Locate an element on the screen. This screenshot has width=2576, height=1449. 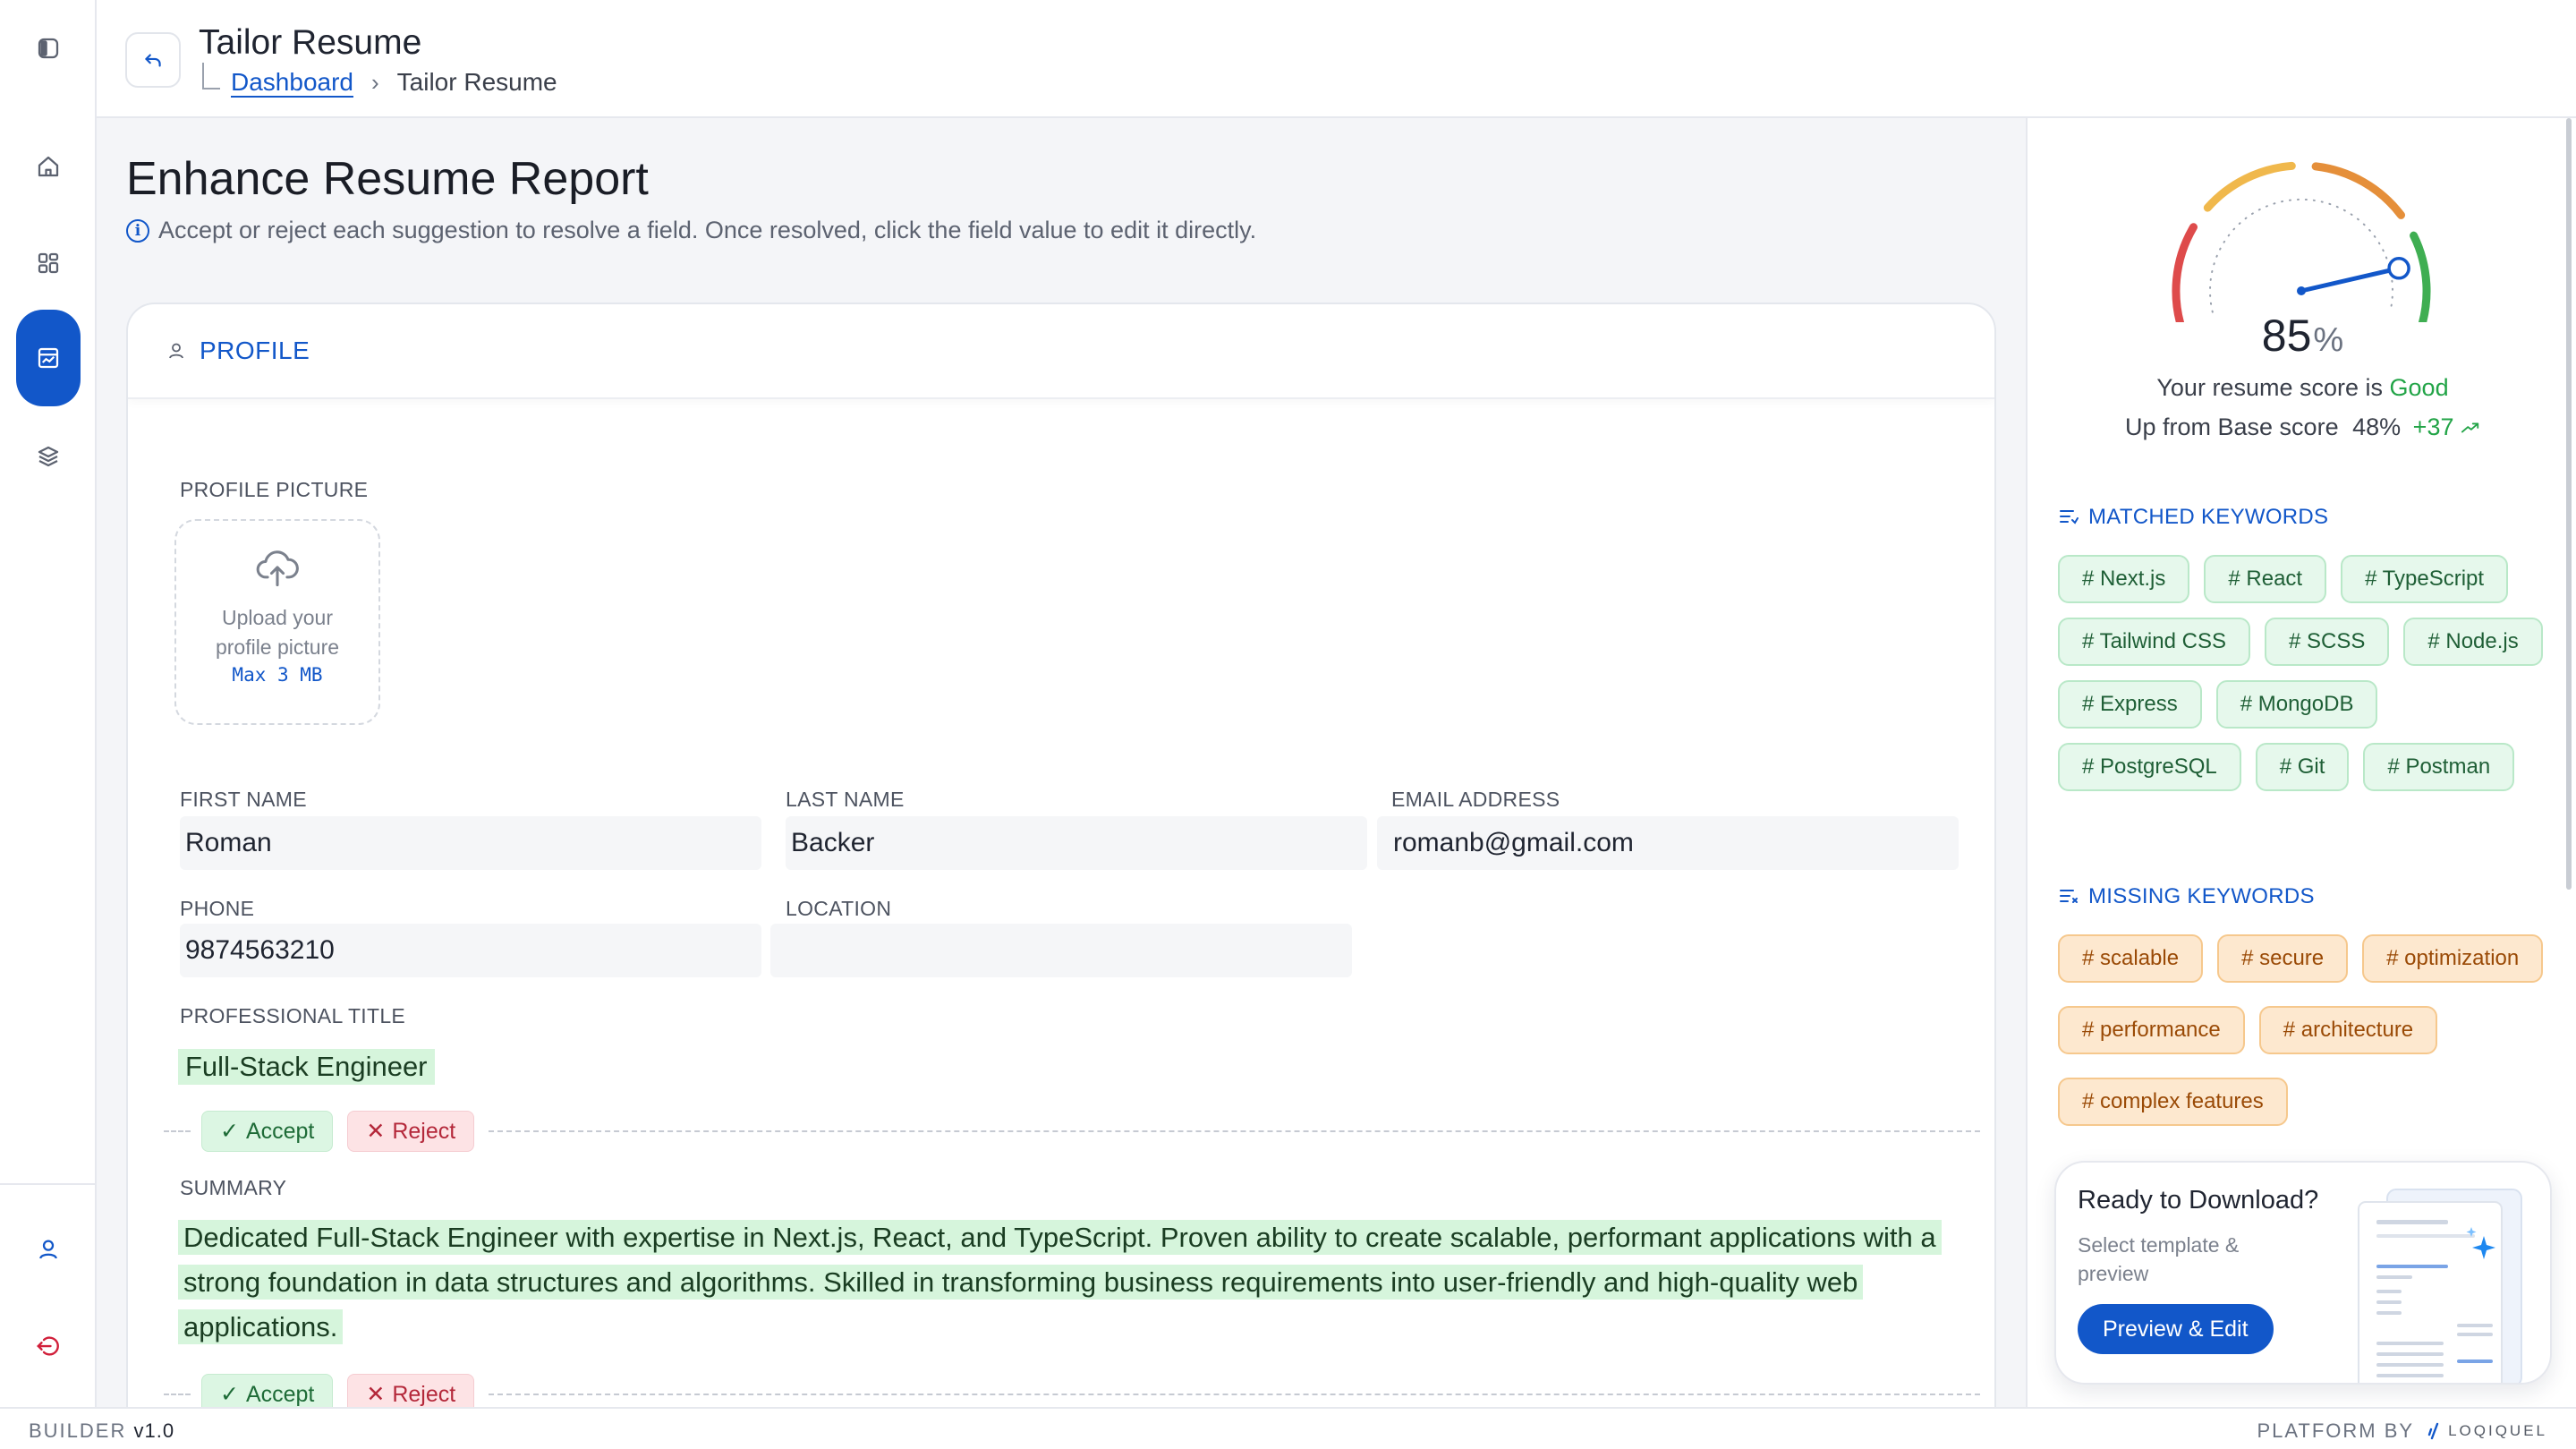
first-name-label: FIRST NAME is located at coordinates (243, 799).